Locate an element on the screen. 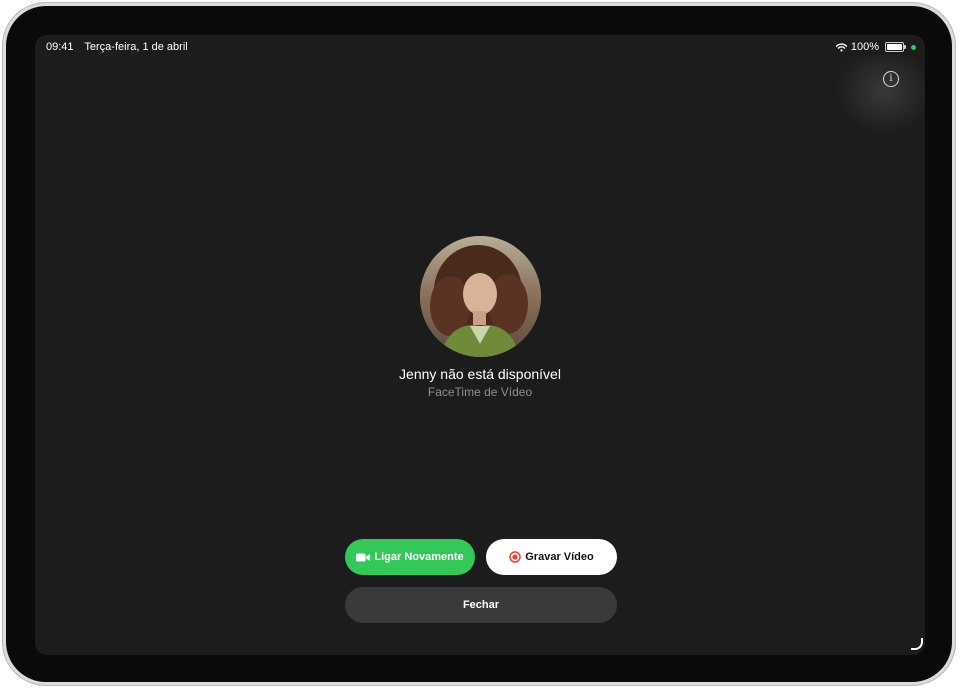 Image resolution: width=960 pixels, height=689 pixels. close-button: Fechar is located at coordinates (481, 605).